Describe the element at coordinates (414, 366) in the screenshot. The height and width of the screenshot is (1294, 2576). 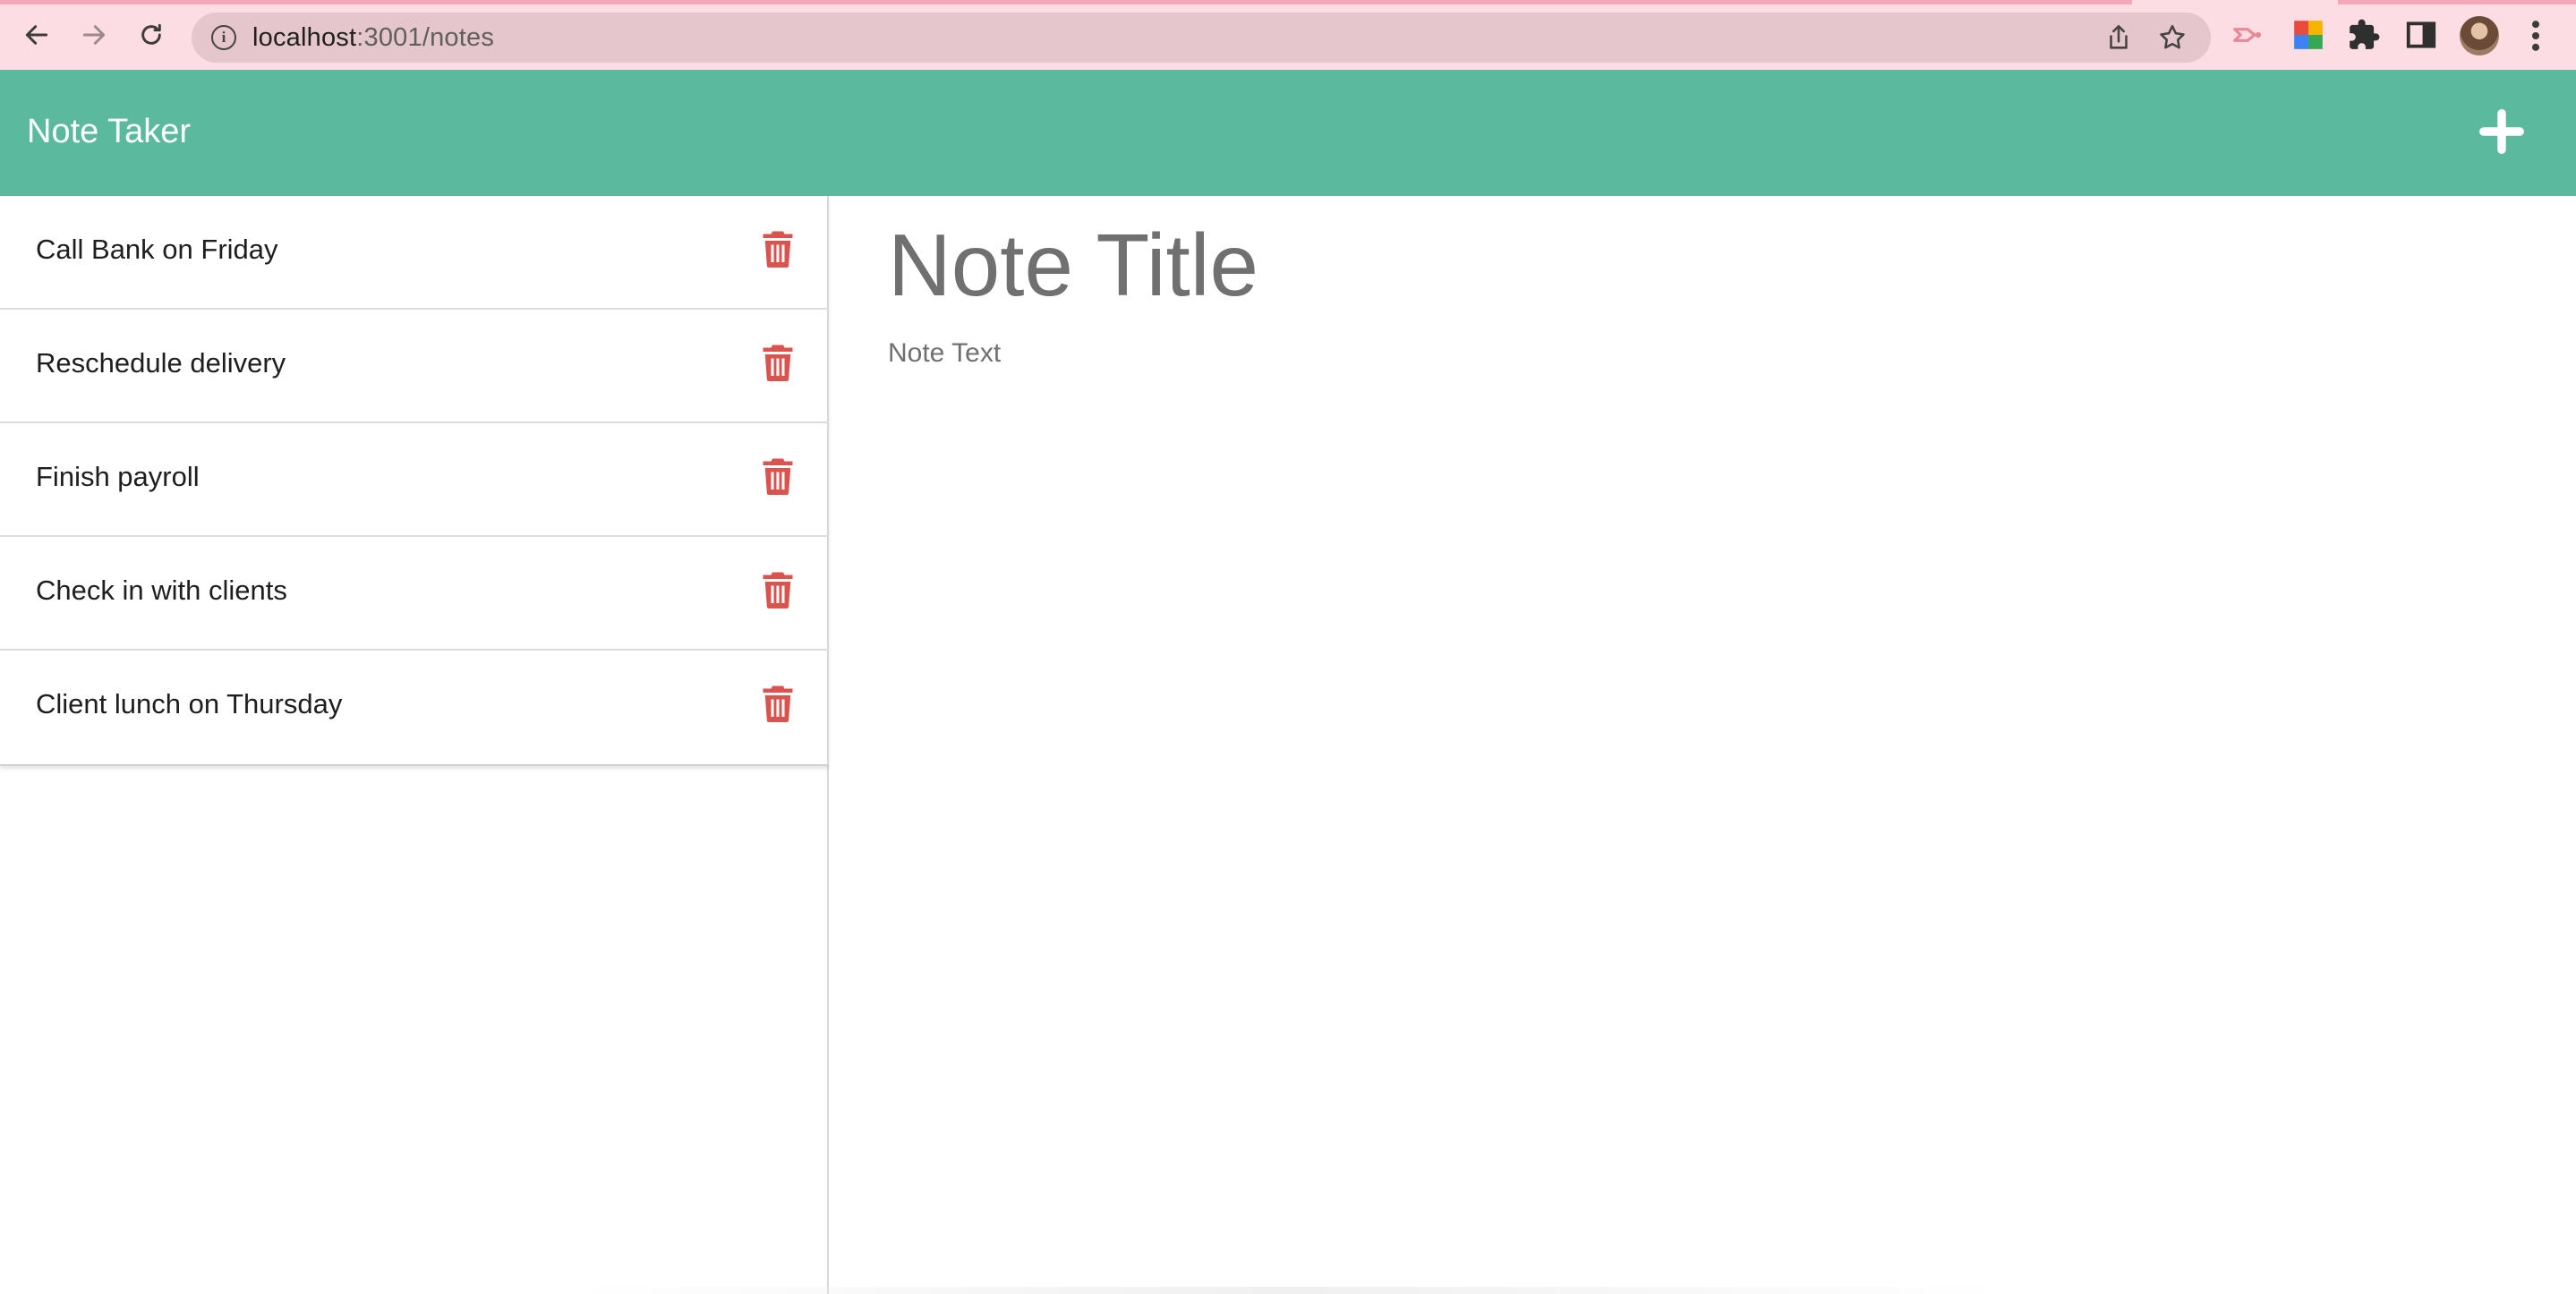
I see `list-item: Reschedule delivery` at that location.